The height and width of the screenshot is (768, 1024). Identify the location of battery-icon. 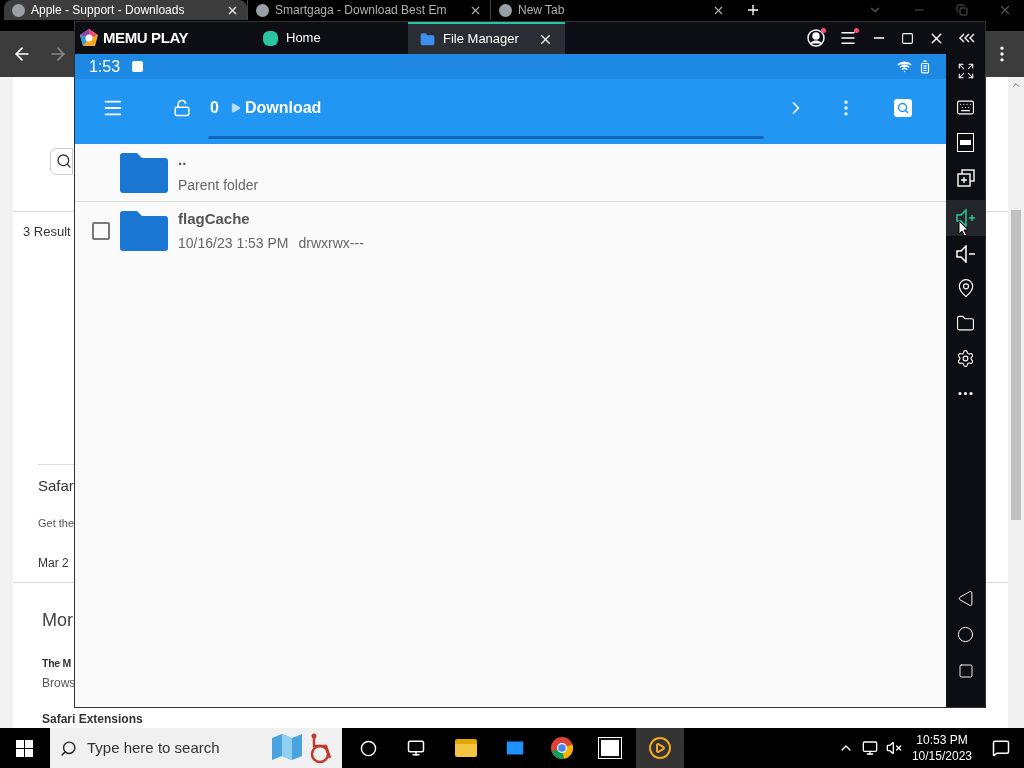
(925, 66).